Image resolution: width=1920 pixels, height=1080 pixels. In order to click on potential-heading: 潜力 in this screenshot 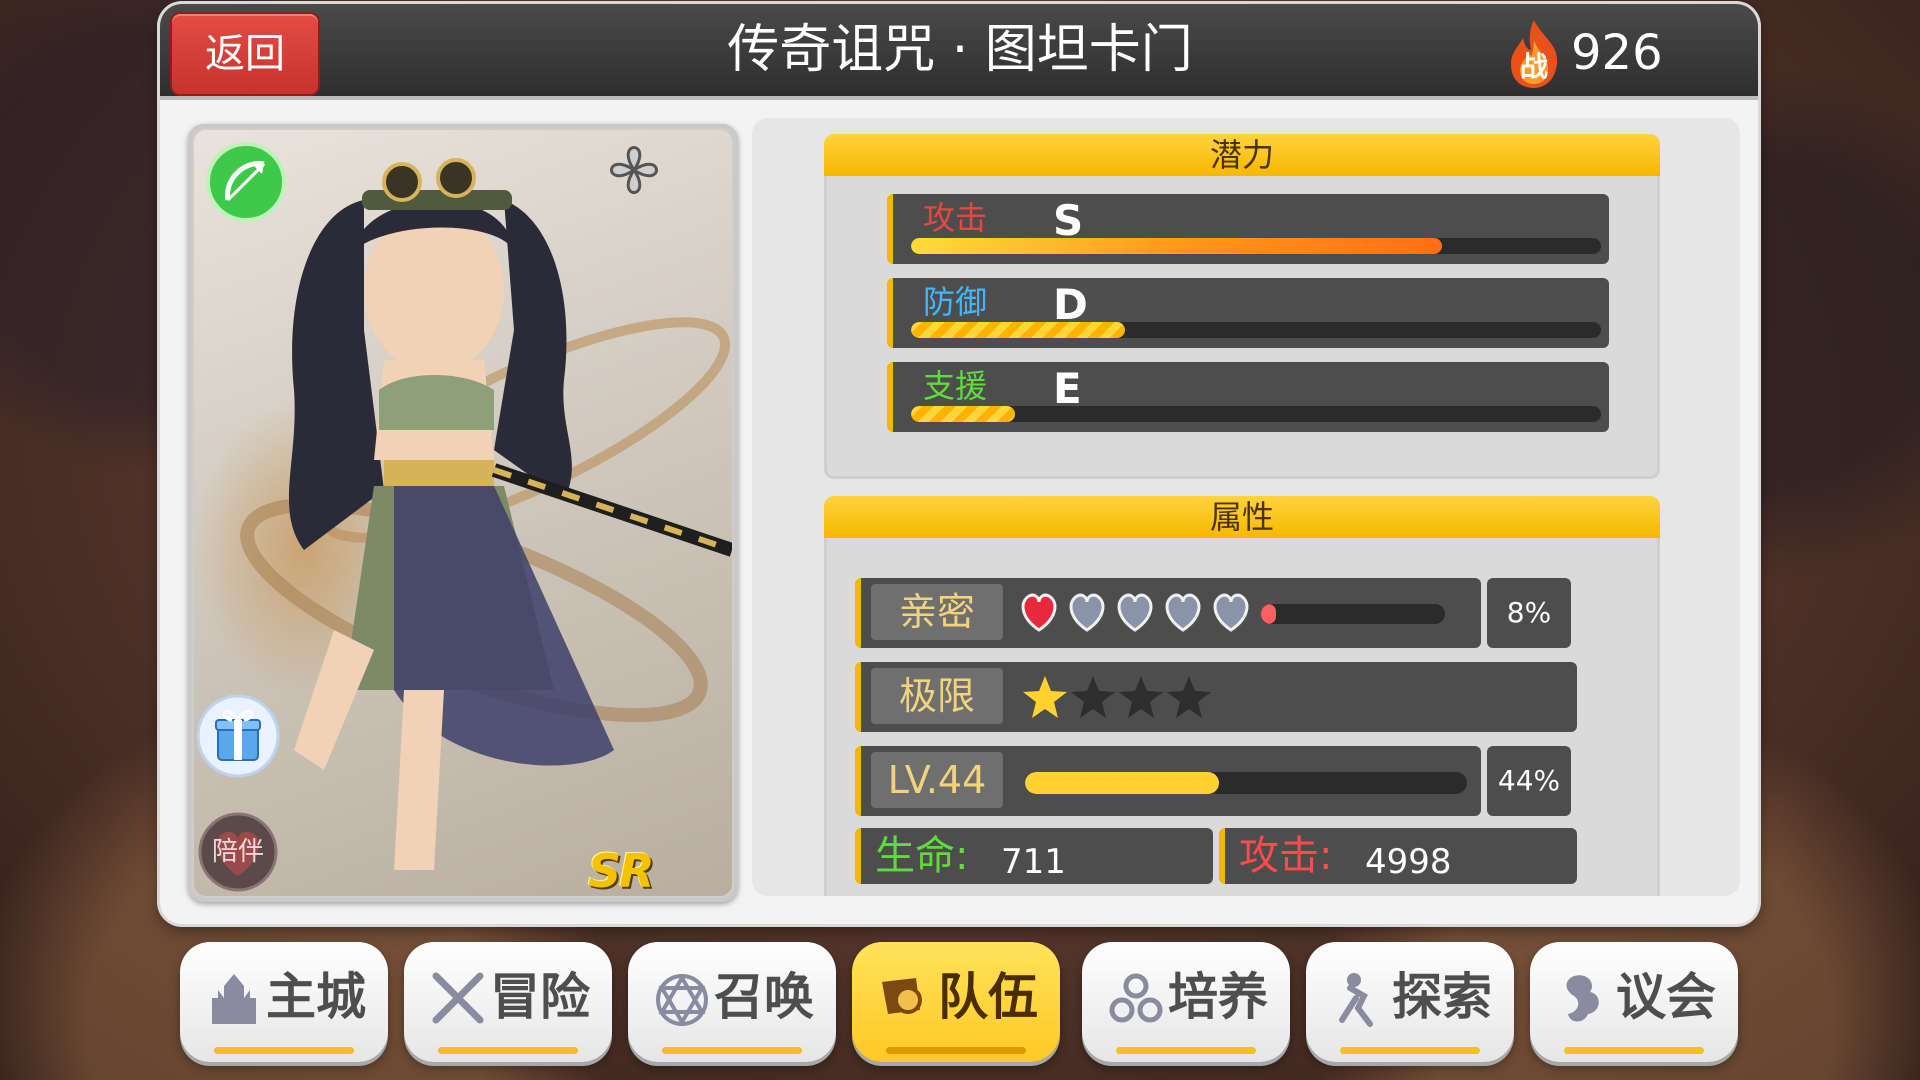, I will do `click(1242, 155)`.